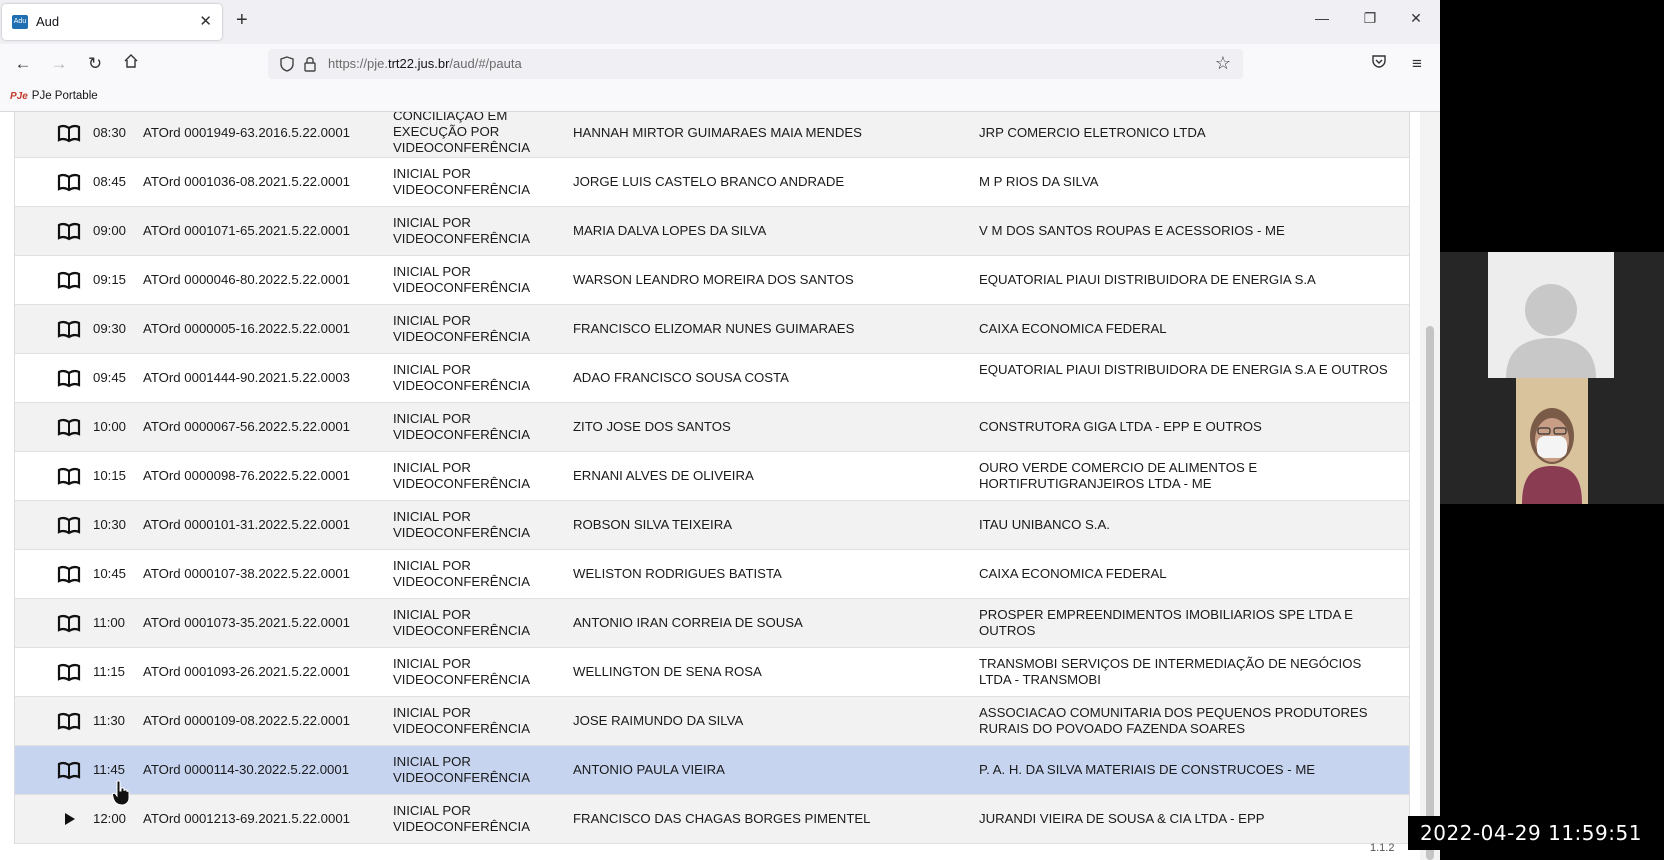  Describe the element at coordinates (1223, 63) in the screenshot. I see `bookmark-star-icon: ☆` at that location.